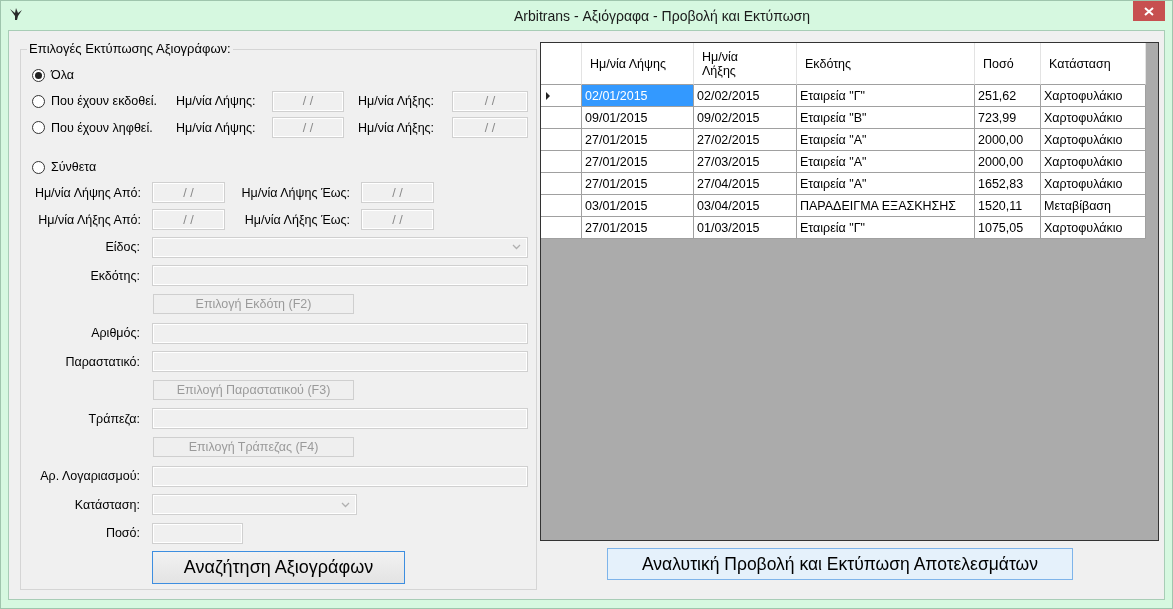  Describe the element at coordinates (1093, 64) in the screenshot. I see `column-header: Κατάσταση` at that location.